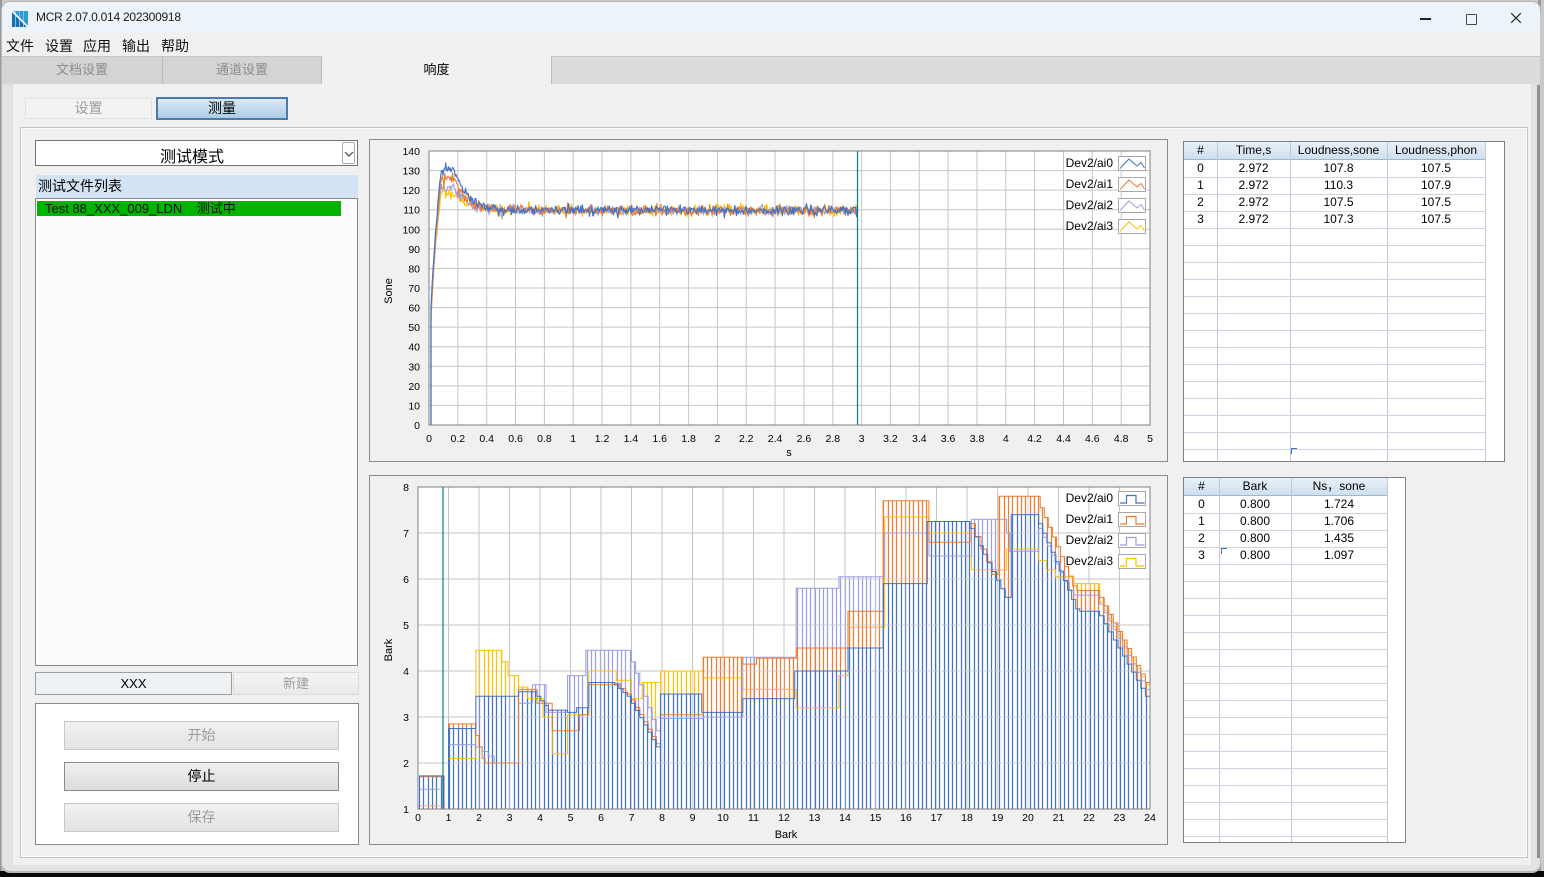 This screenshot has height=877, width=1544. Describe the element at coordinates (967, 818) in the screenshot. I see `svg-text: 18` at that location.